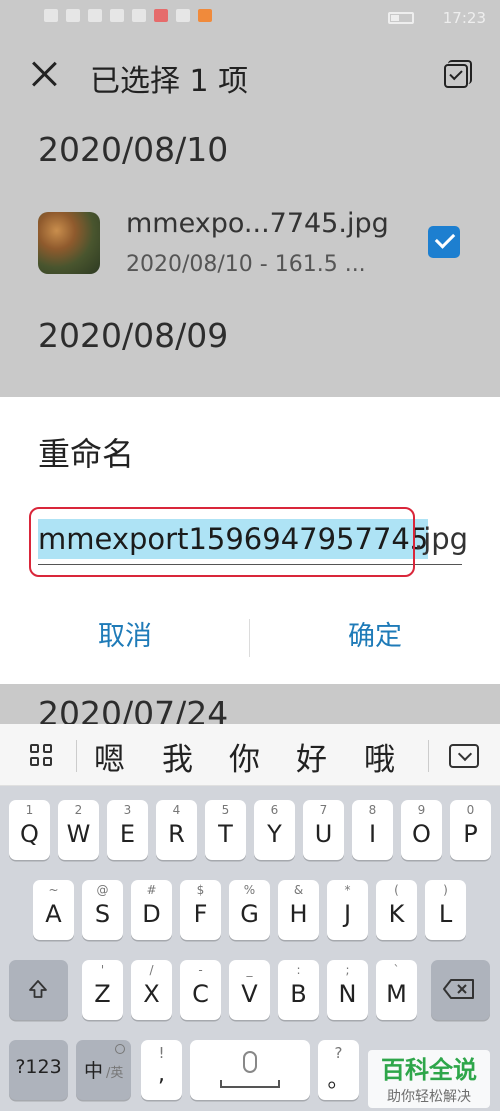 This screenshot has height=1111, width=500. Describe the element at coordinates (151, 990) in the screenshot. I see `key-x: / X` at that location.